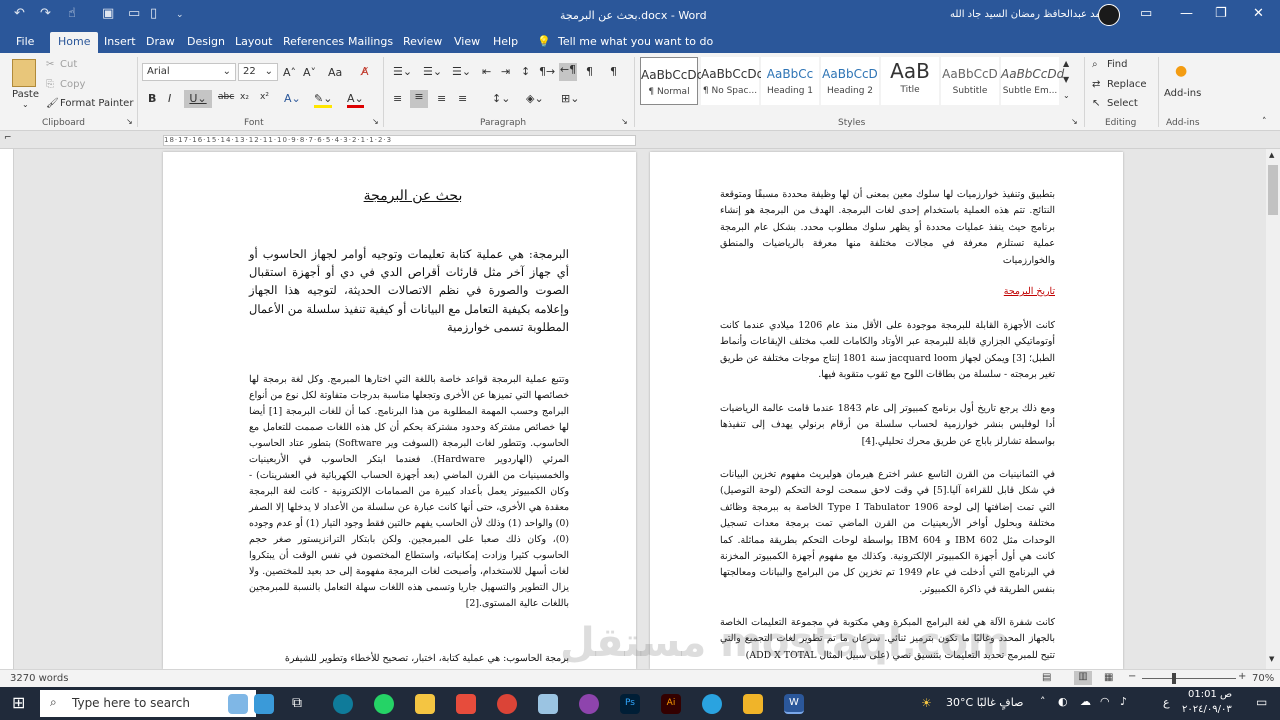  What do you see at coordinates (1117, 64) in the screenshot?
I see `find-button: Find` at bounding box center [1117, 64].